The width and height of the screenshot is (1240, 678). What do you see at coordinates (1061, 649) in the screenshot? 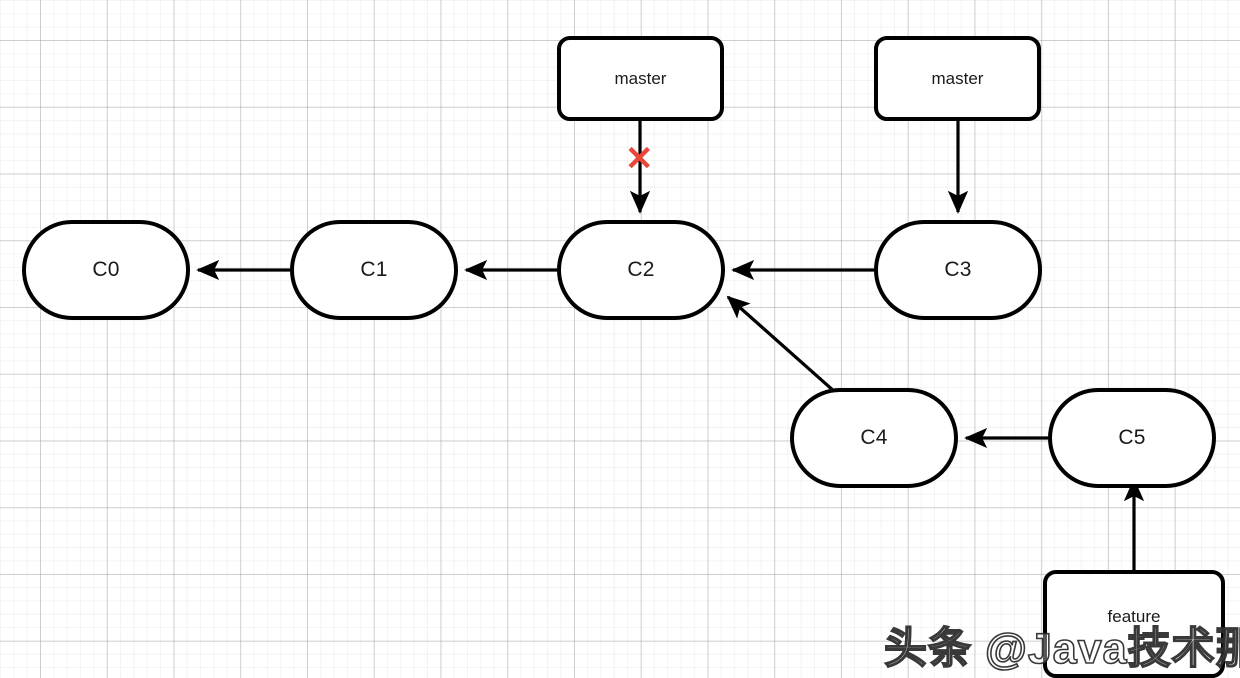
I see `watermark-text: 头条 @Java技术那些事` at bounding box center [1061, 649].